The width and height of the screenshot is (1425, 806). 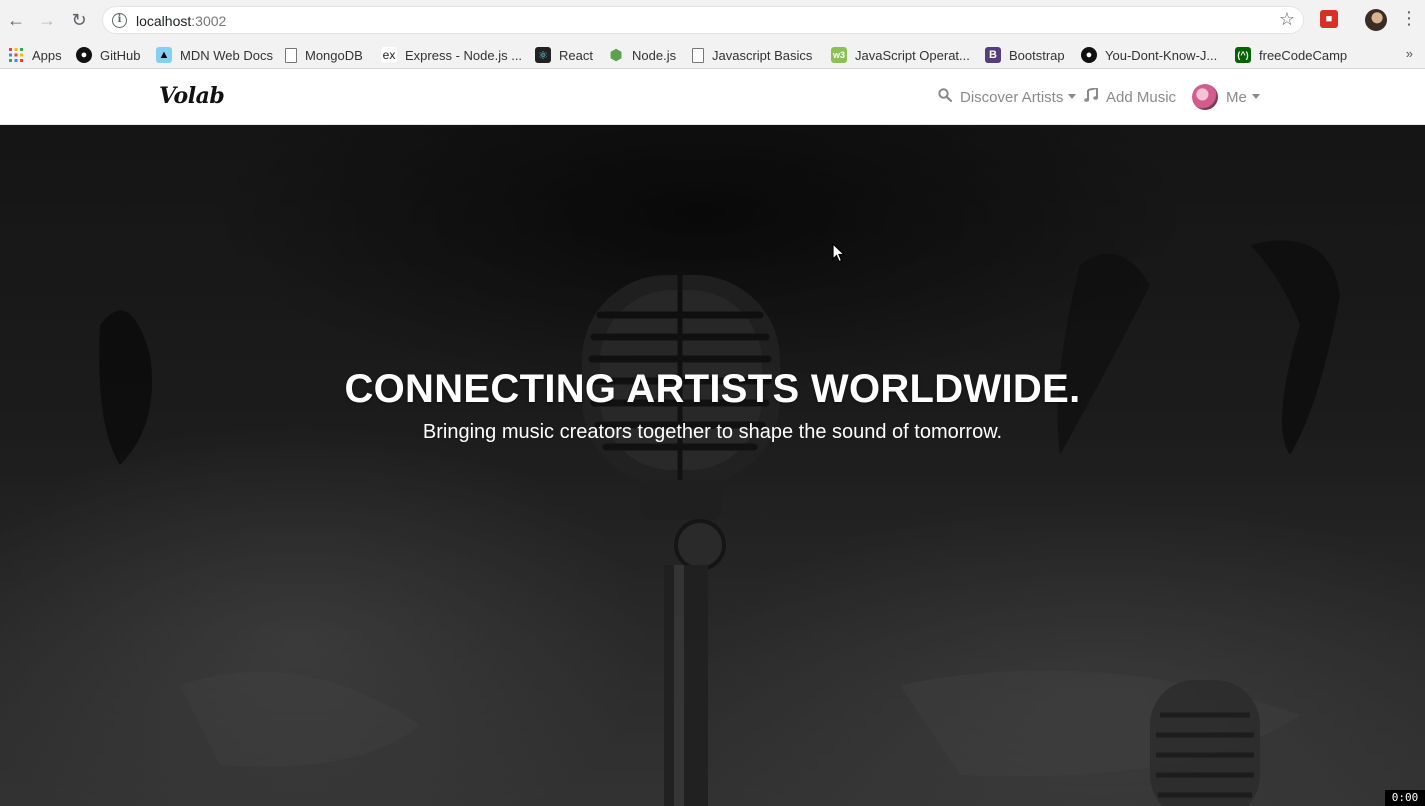 I want to click on me-dropdown: Me, so click(x=1226, y=97).